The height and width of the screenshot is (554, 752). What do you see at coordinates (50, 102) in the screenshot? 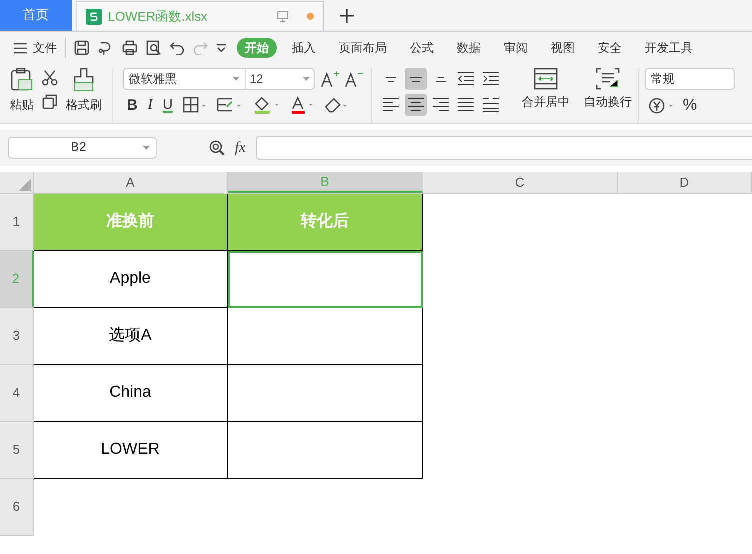
I see `copy-icon` at bounding box center [50, 102].